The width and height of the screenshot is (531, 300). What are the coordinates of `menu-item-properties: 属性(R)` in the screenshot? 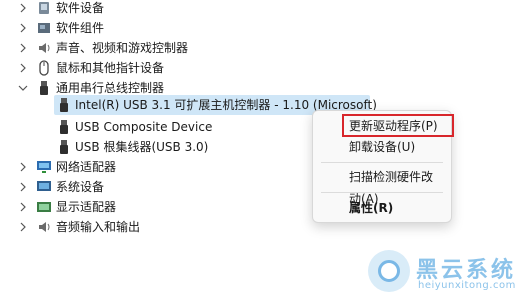 It's located at (382, 208).